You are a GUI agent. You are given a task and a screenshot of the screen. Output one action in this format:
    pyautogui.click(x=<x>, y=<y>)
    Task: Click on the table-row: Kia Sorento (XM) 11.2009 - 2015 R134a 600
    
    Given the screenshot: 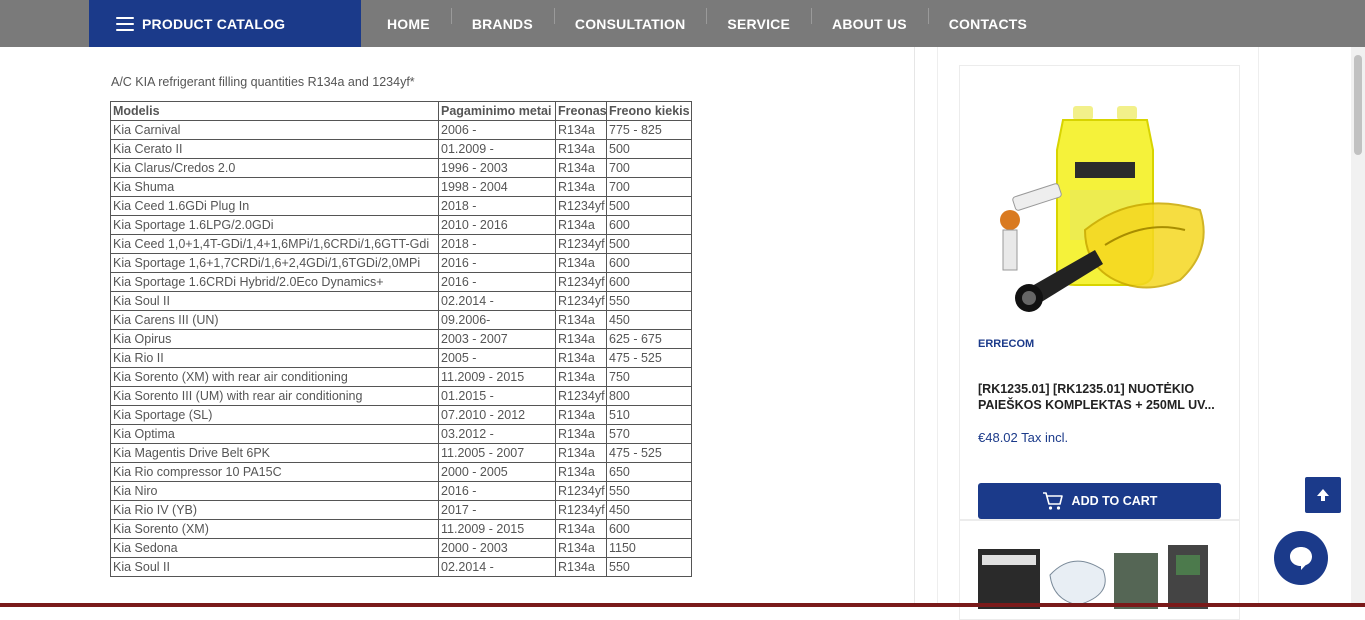 What is the action you would take?
    pyautogui.click(x=401, y=529)
    